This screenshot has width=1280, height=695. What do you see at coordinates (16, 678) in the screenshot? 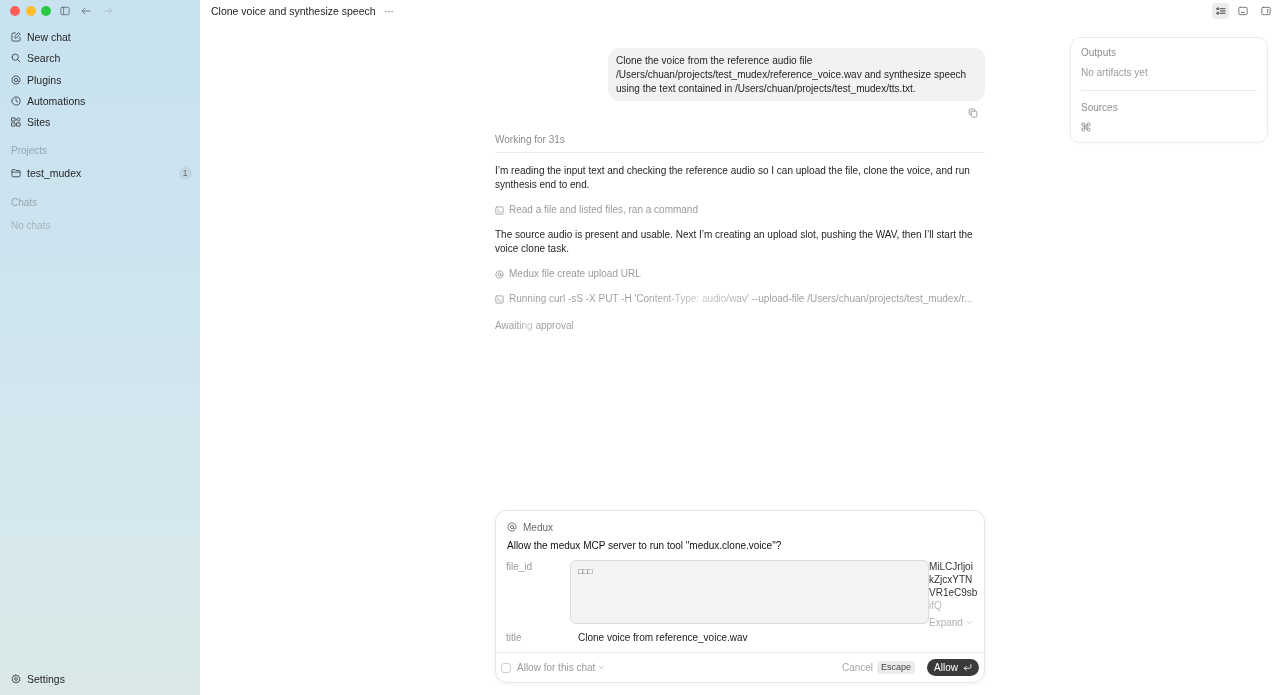
I see `settings-icon` at bounding box center [16, 678].